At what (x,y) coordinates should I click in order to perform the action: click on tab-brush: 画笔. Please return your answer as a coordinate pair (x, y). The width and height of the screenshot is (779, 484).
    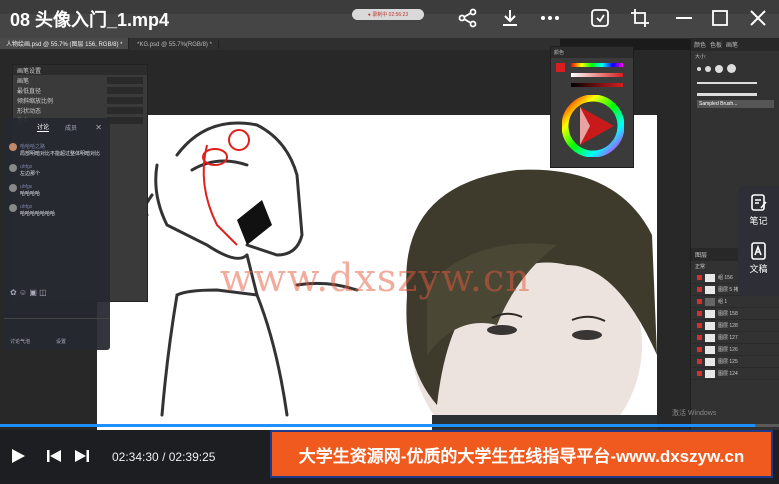
    Looking at the image, I should click on (732, 44).